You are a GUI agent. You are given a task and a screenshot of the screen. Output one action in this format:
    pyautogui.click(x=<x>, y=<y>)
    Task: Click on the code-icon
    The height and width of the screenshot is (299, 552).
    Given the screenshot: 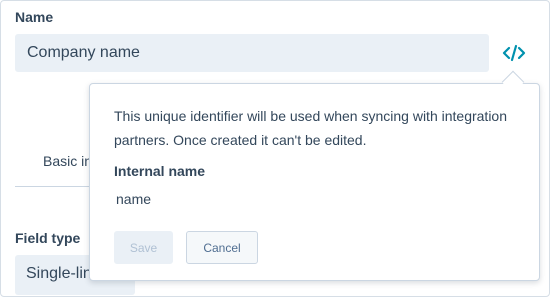 What is the action you would take?
    pyautogui.click(x=514, y=53)
    